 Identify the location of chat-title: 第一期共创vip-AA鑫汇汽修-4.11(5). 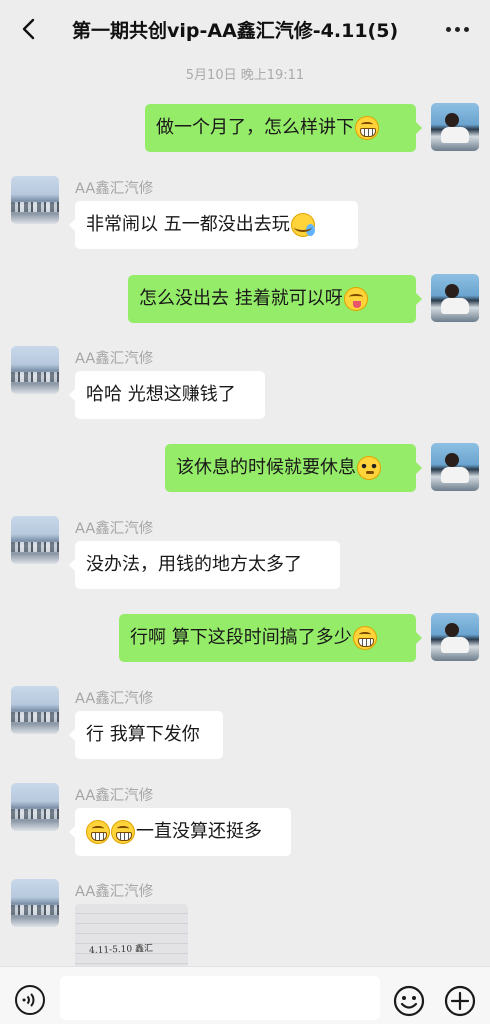
(235, 31).